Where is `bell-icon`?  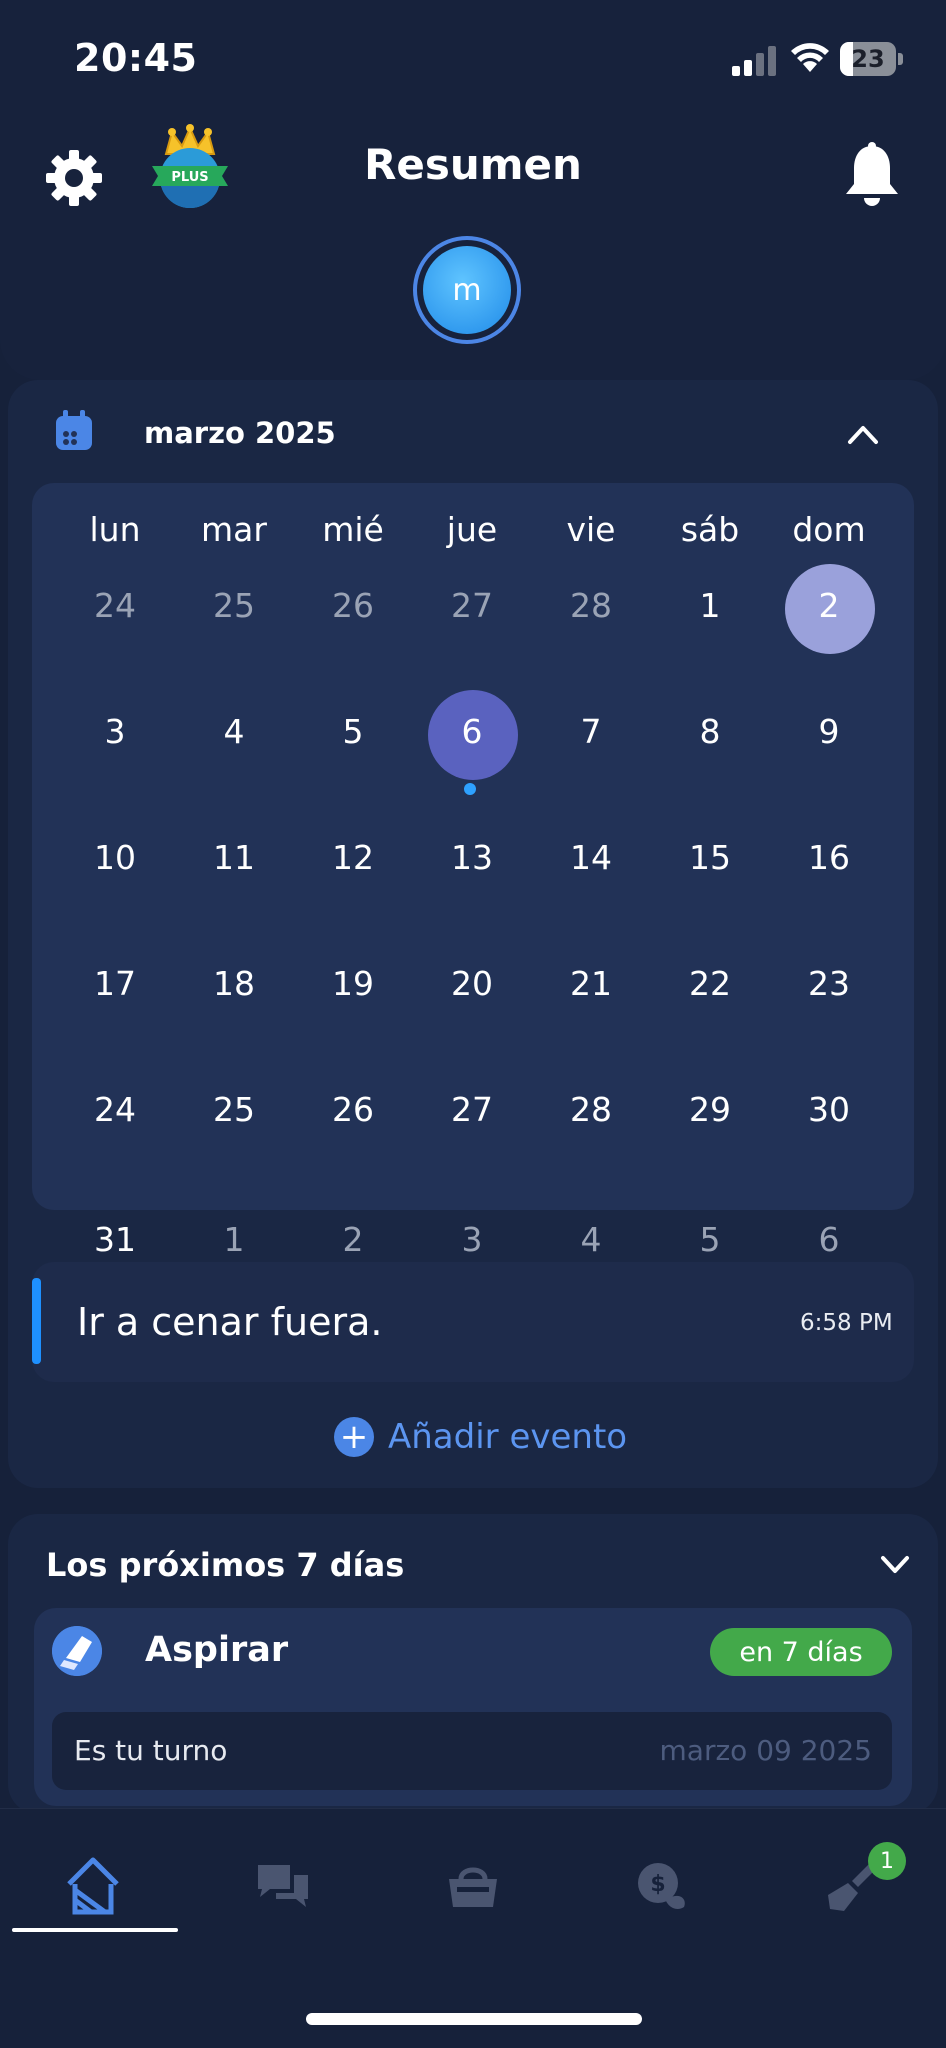
bell-icon is located at coordinates (872, 175).